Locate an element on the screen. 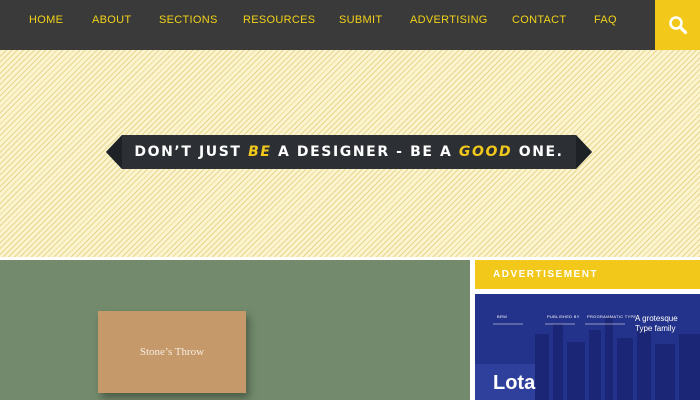 This screenshot has width=700, height=400. tagline-part: A DESIGNER - BE A is located at coordinates (365, 152).